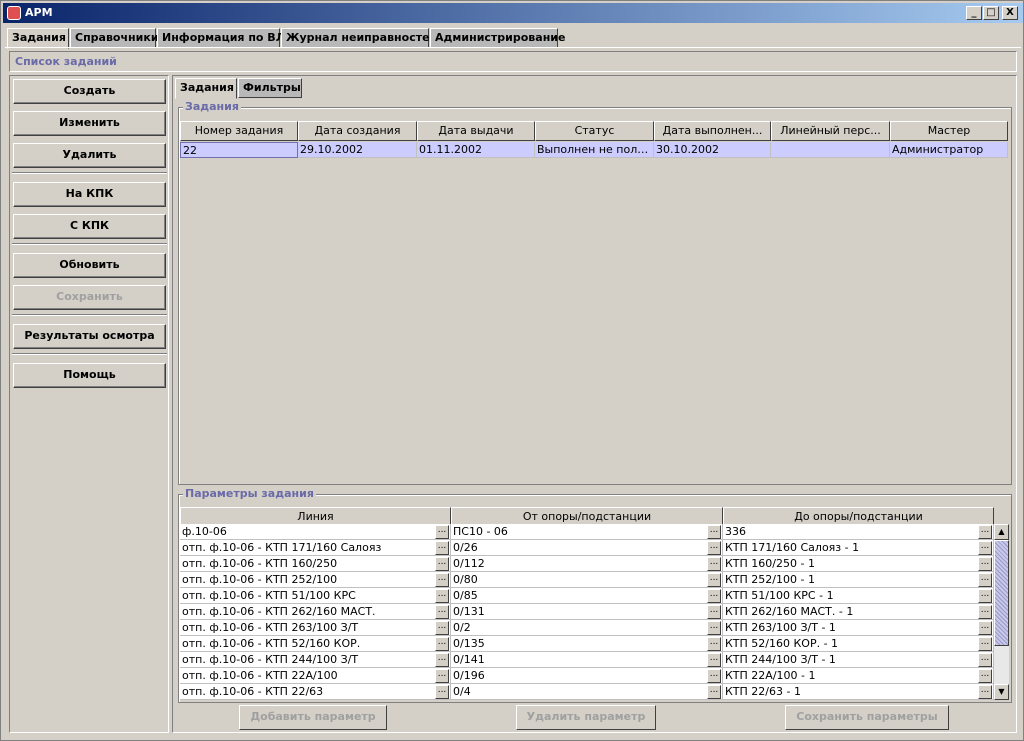 The image size is (1024, 741). I want to click on table-cell: 0/135, so click(587, 644).